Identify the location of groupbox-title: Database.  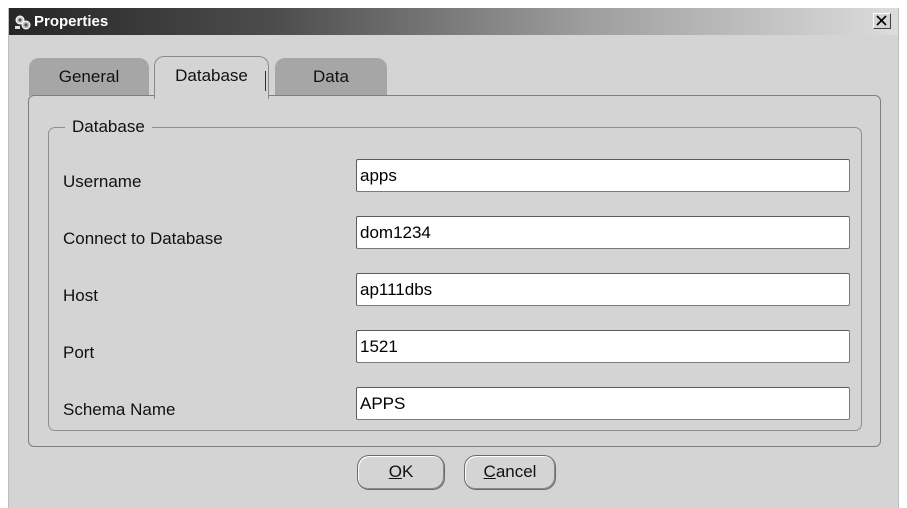
(108, 127).